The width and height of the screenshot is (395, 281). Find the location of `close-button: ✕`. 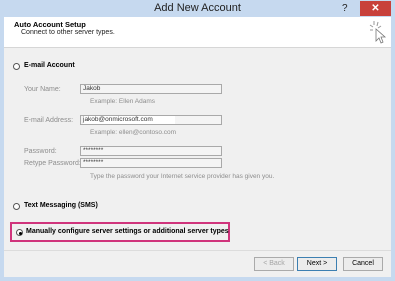

close-button: ✕ is located at coordinates (375, 8).